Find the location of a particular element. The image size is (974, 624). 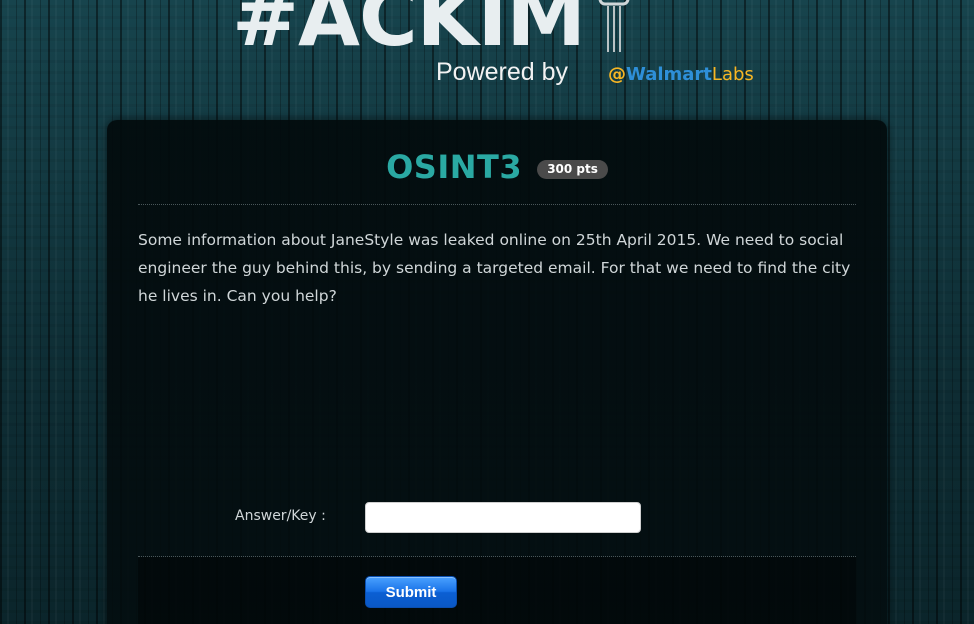

challenge-header: OSINT3 300 pts is located at coordinates (497, 167).